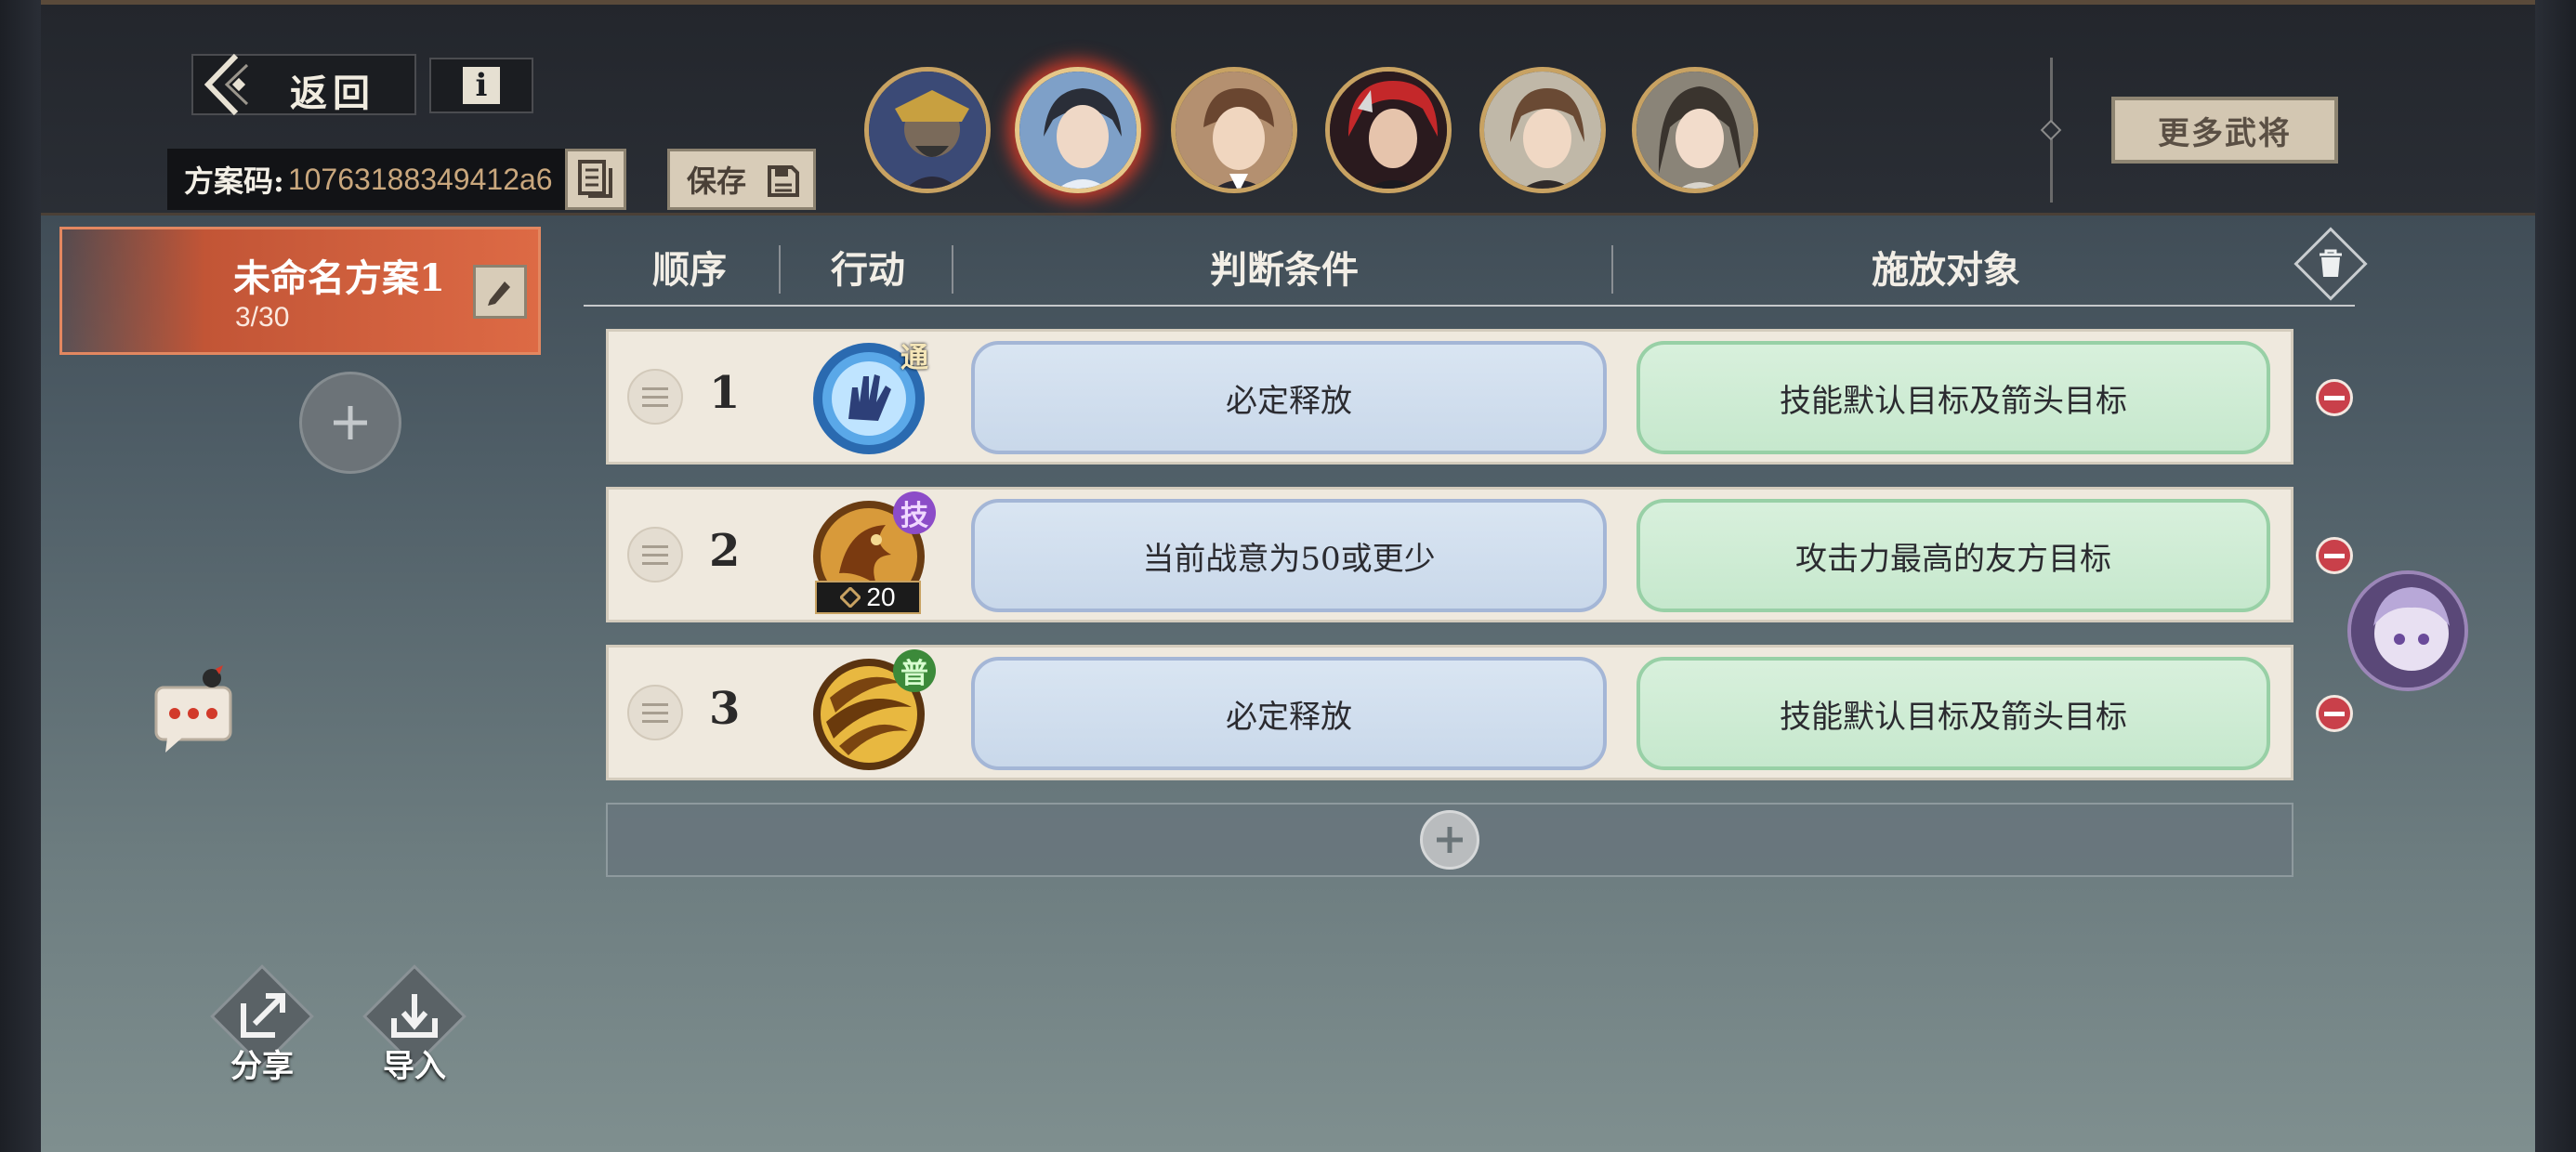 Image resolution: width=2576 pixels, height=1152 pixels. I want to click on add-rule-button, so click(1449, 840).